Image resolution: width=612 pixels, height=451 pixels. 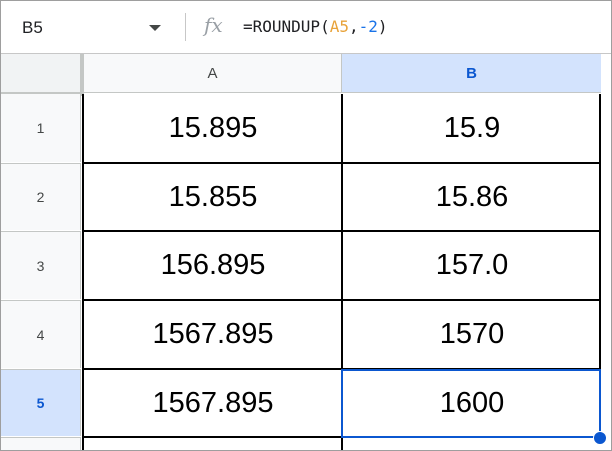 What do you see at coordinates (185, 27) in the screenshot?
I see `formula-bar-divider` at bounding box center [185, 27].